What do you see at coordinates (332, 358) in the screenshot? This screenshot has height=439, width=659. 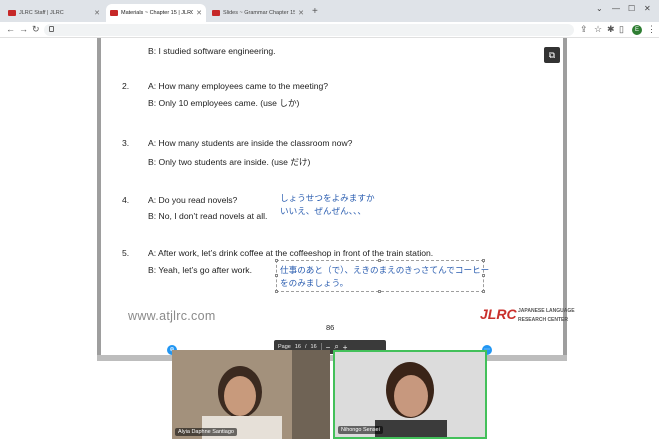 I see `horizontal-scrollbar` at bounding box center [332, 358].